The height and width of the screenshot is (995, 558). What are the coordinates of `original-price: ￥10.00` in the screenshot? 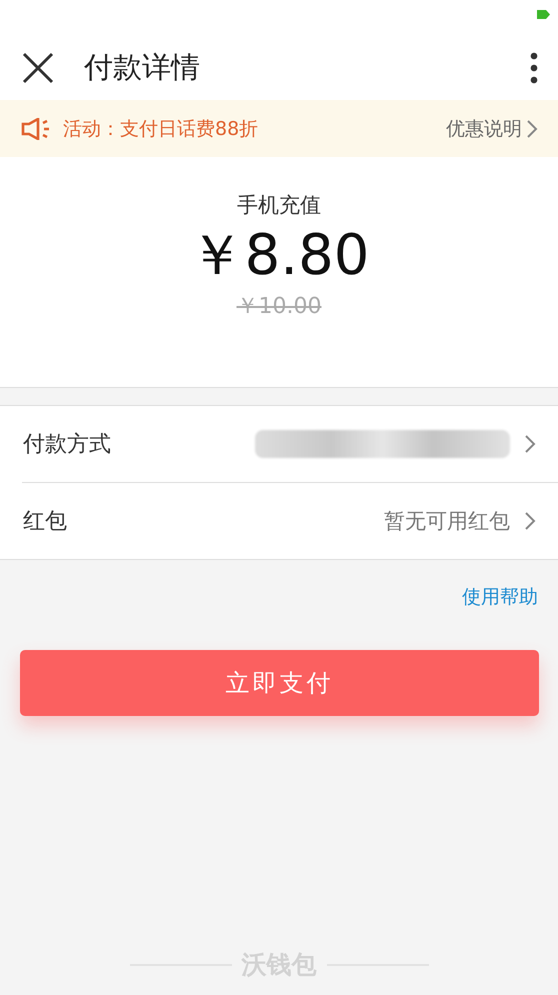 It's located at (279, 307).